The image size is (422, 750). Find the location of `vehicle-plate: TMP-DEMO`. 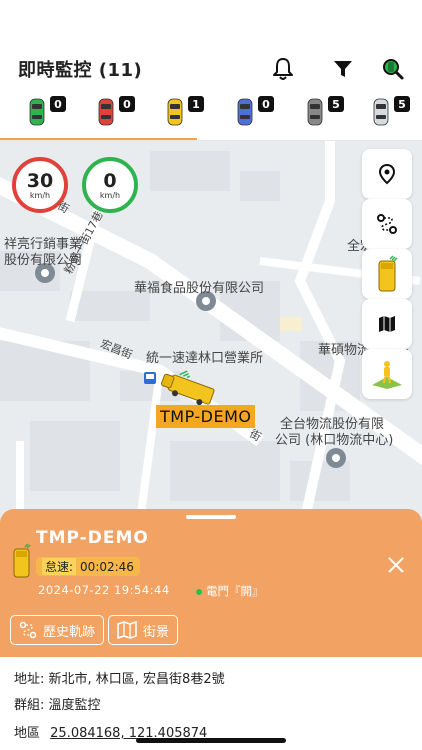

vehicle-plate: TMP-DEMO is located at coordinates (92, 538).